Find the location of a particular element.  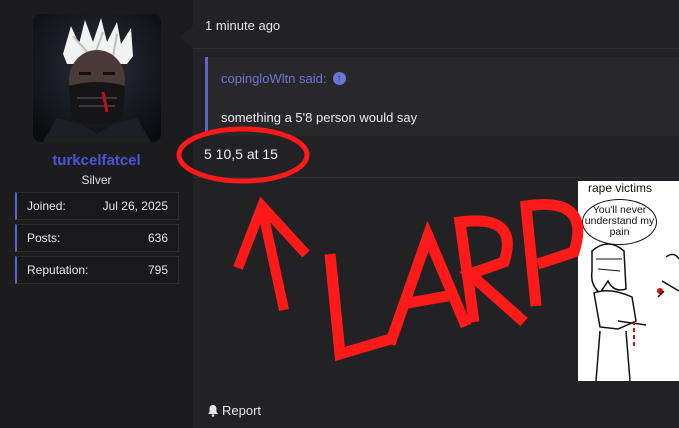

post-timestamp: 1 minute ago is located at coordinates (242, 25).